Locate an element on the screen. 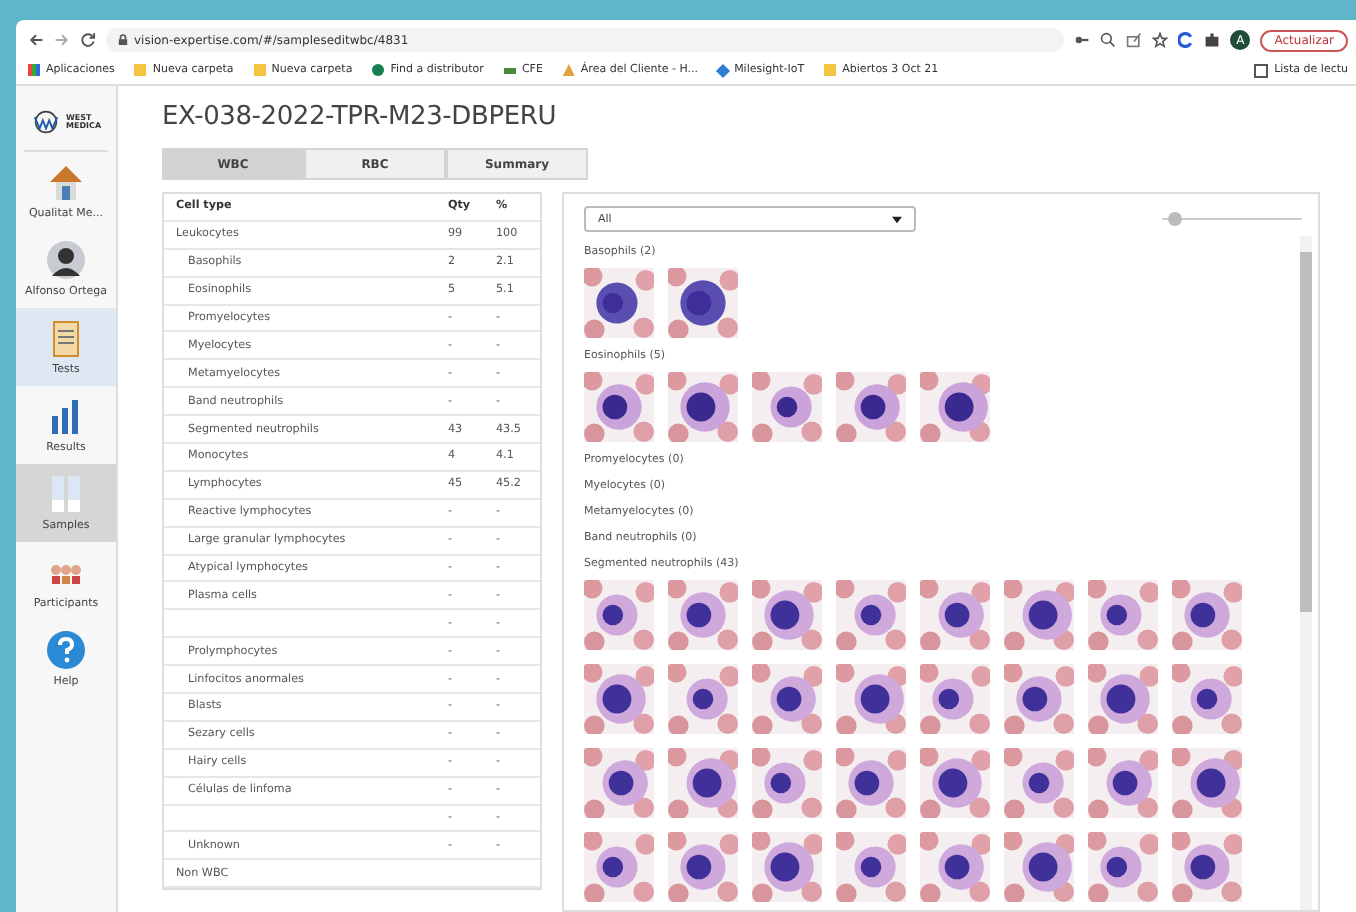 This screenshot has height=912, width=1356. zoom-icon is located at coordinates (1108, 40).